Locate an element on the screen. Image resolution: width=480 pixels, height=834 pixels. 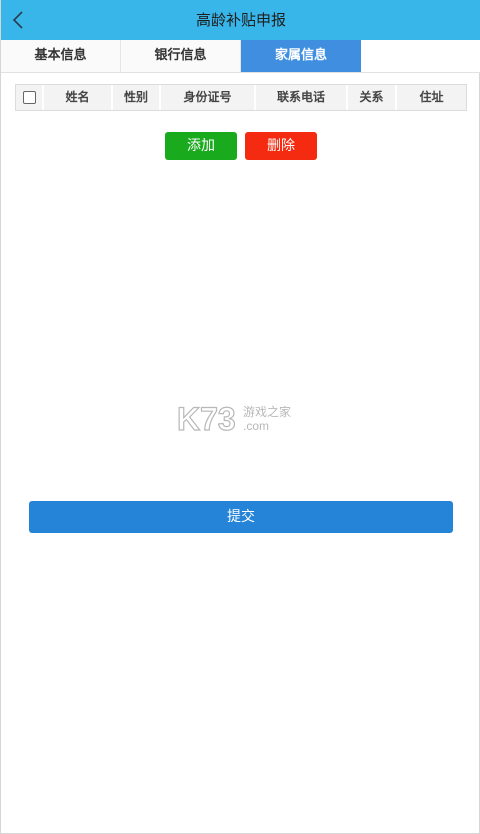
column-header-id-number: 身份证号 is located at coordinates (208, 97).